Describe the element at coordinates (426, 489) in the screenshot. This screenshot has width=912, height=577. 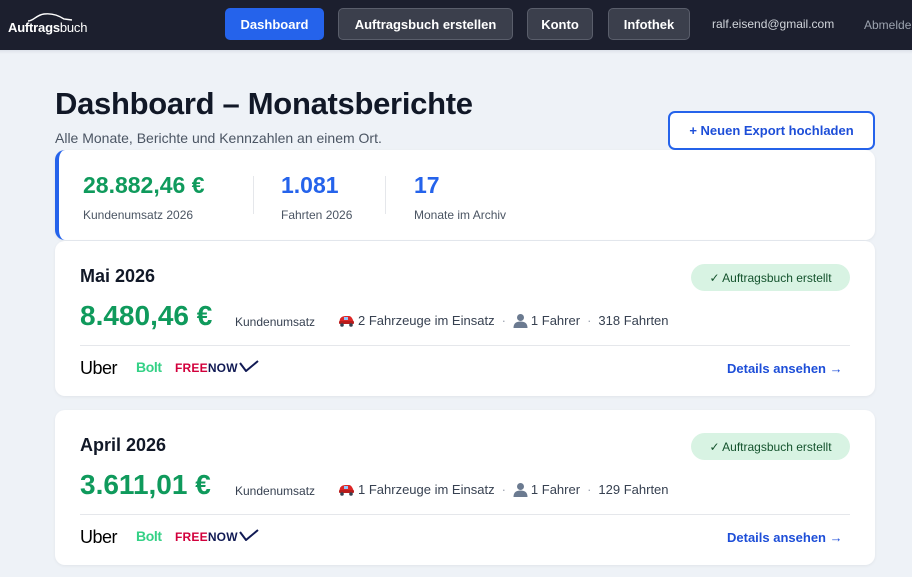
I see `month-vehicles: 1 Fahrzeuge im Einsatz` at that location.